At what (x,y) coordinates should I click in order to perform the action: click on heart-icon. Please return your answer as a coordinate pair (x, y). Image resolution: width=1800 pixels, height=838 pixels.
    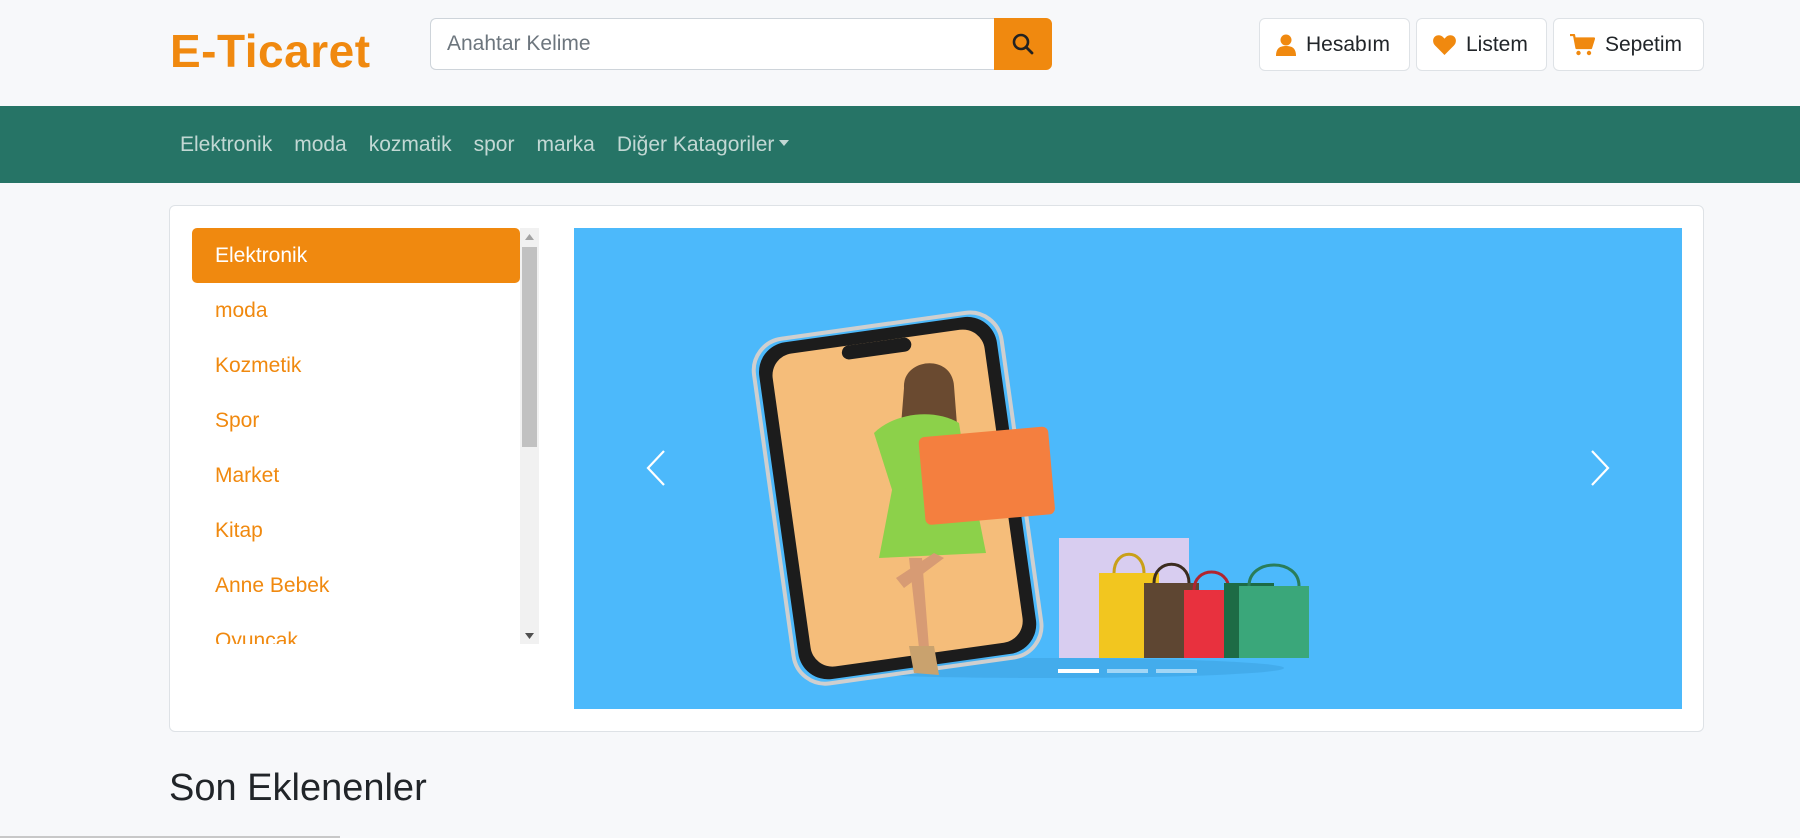
    Looking at the image, I should click on (1444, 44).